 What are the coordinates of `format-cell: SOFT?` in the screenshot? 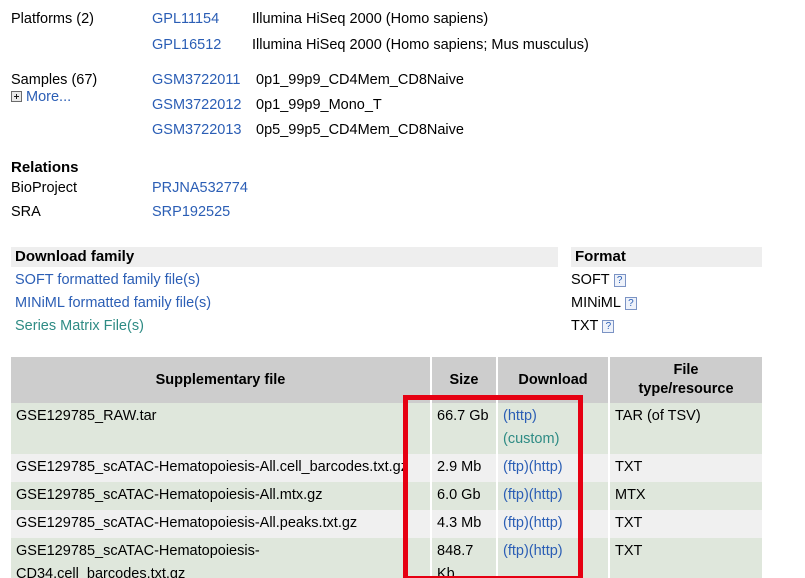 It's located at (682, 280).